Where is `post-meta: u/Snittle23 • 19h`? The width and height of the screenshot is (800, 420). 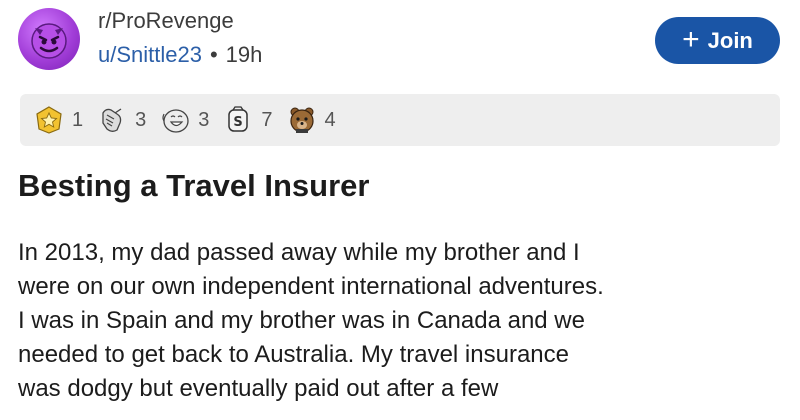 post-meta: u/Snittle23 • 19h is located at coordinates (180, 55).